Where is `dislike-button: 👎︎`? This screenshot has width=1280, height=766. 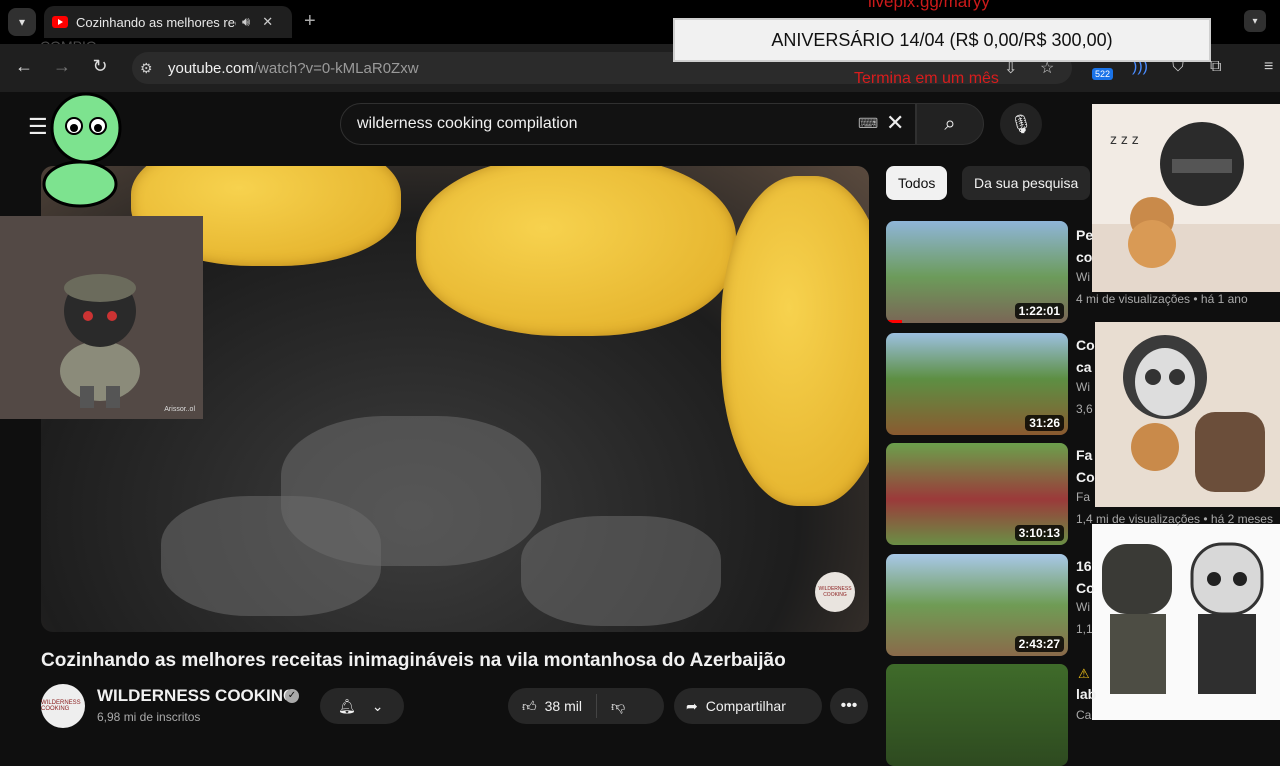 dislike-button: 👎︎ is located at coordinates (618, 706).